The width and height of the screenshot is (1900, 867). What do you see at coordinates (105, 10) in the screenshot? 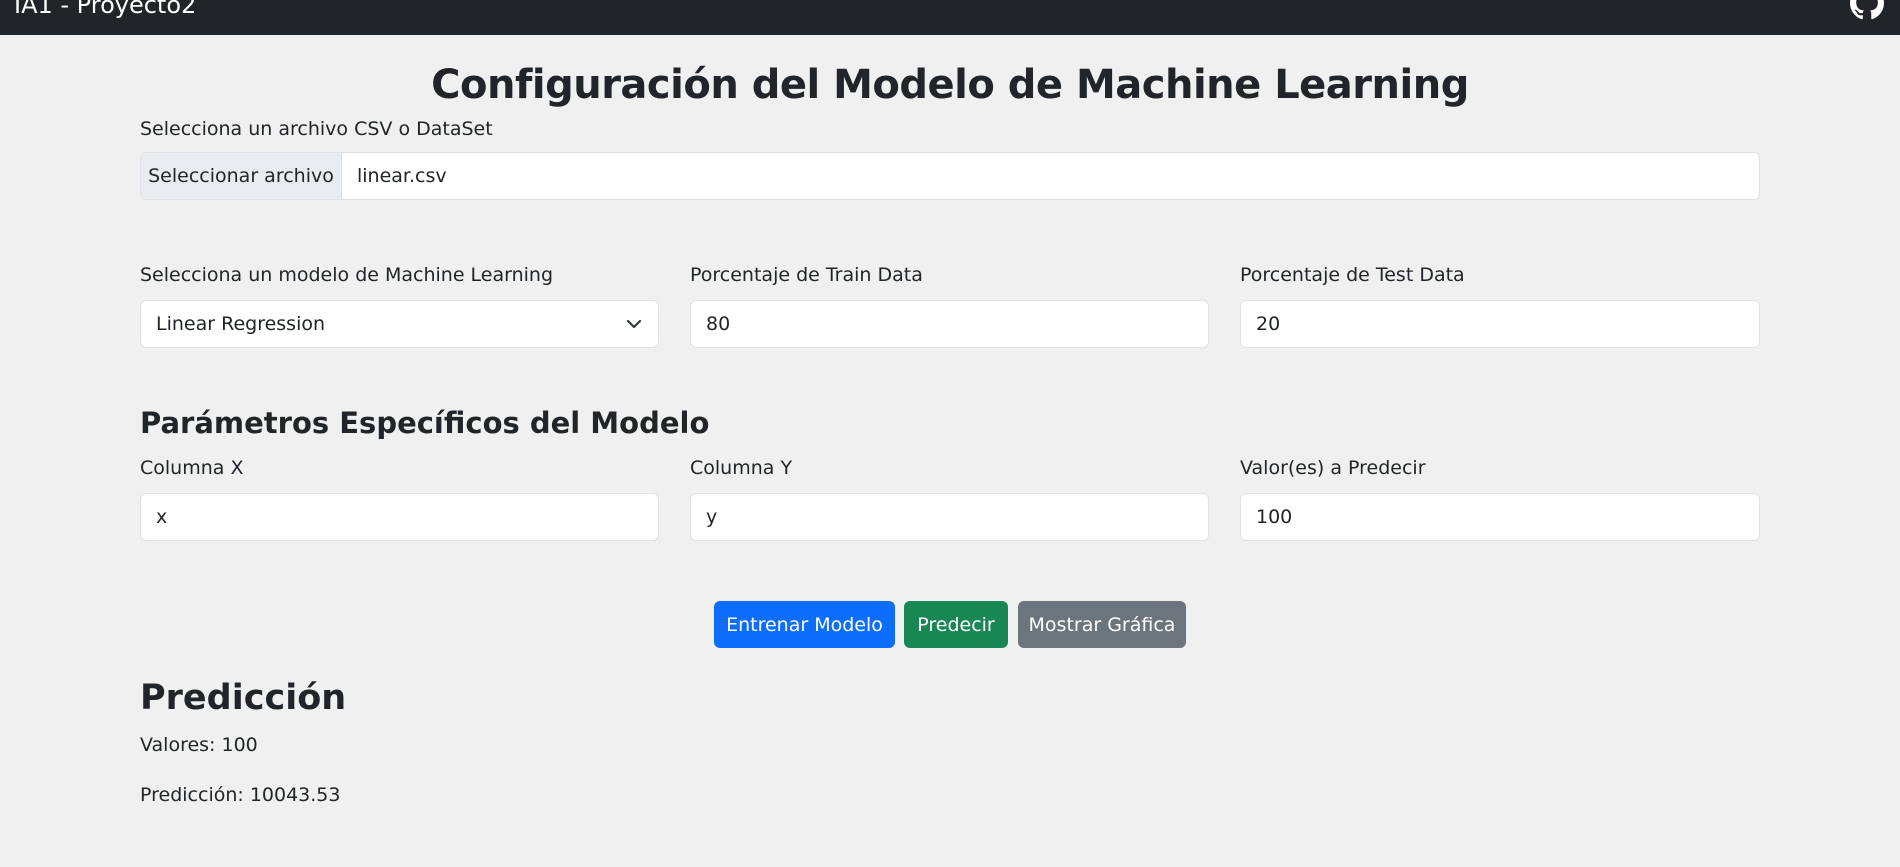
I see `navbar-brand: IA1 - Proyecto2` at bounding box center [105, 10].